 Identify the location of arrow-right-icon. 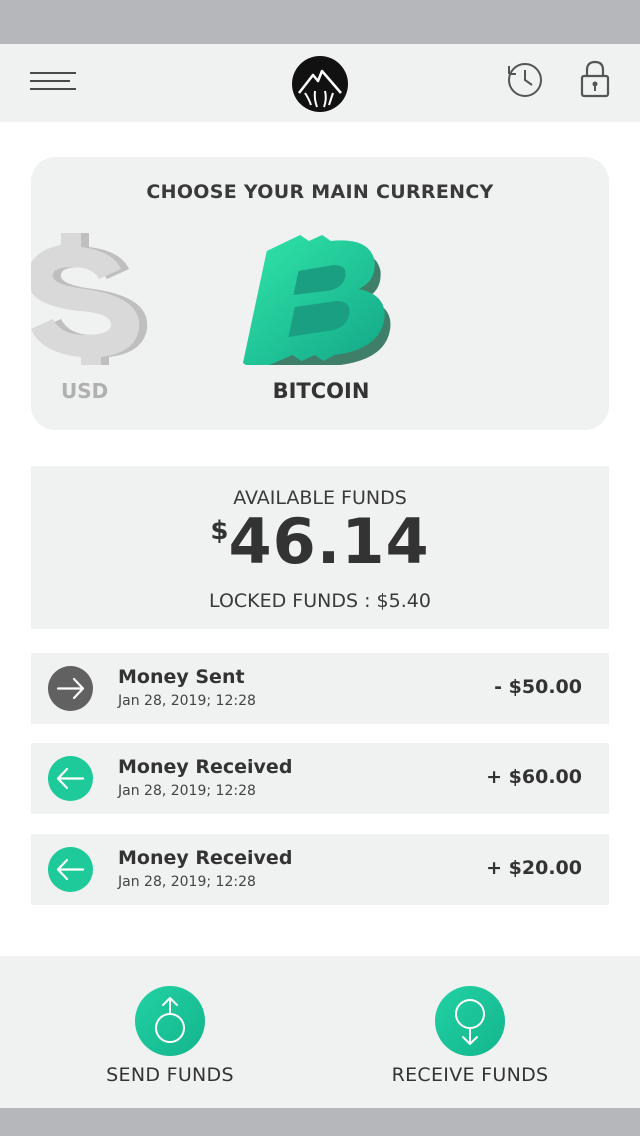
(70, 688).